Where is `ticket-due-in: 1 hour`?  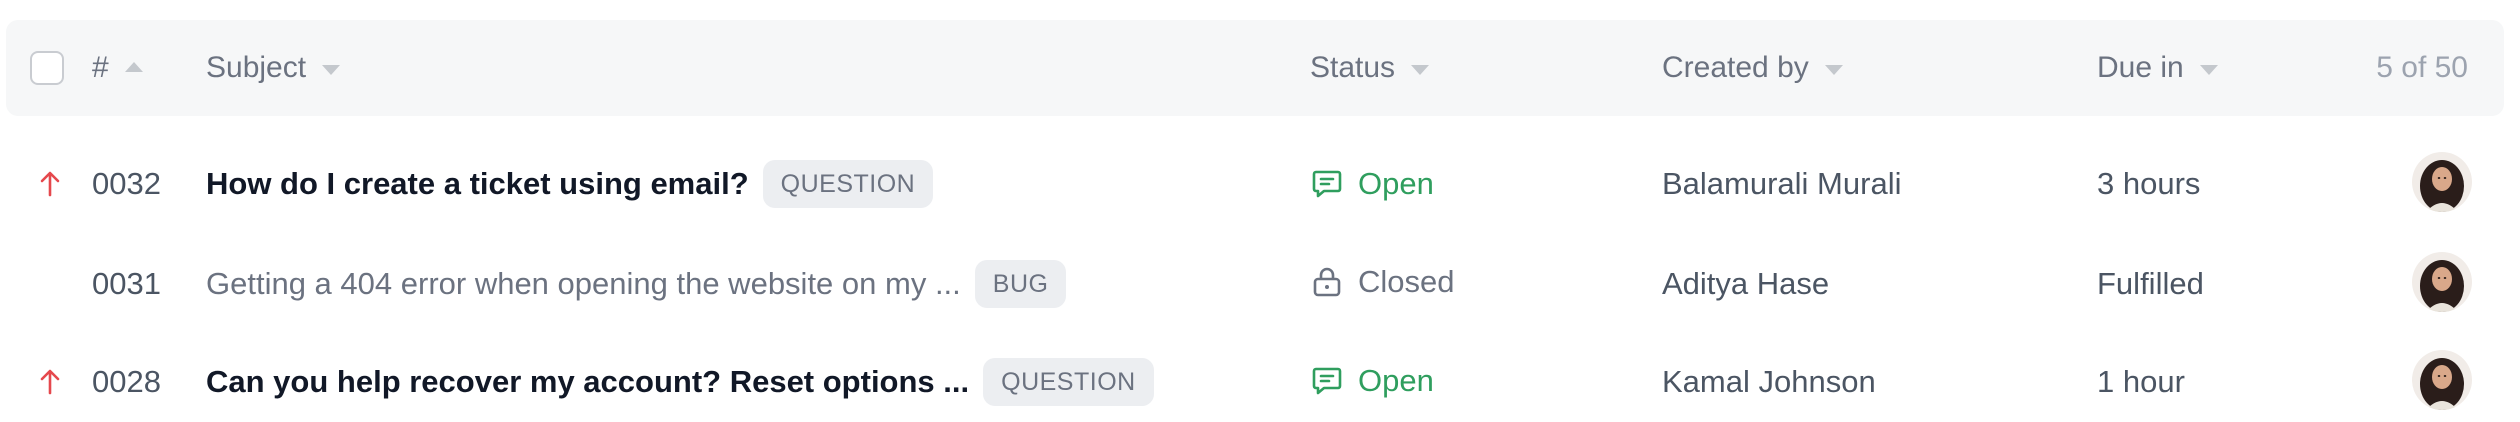
ticket-due-in: 1 hour is located at coordinates (2141, 382).